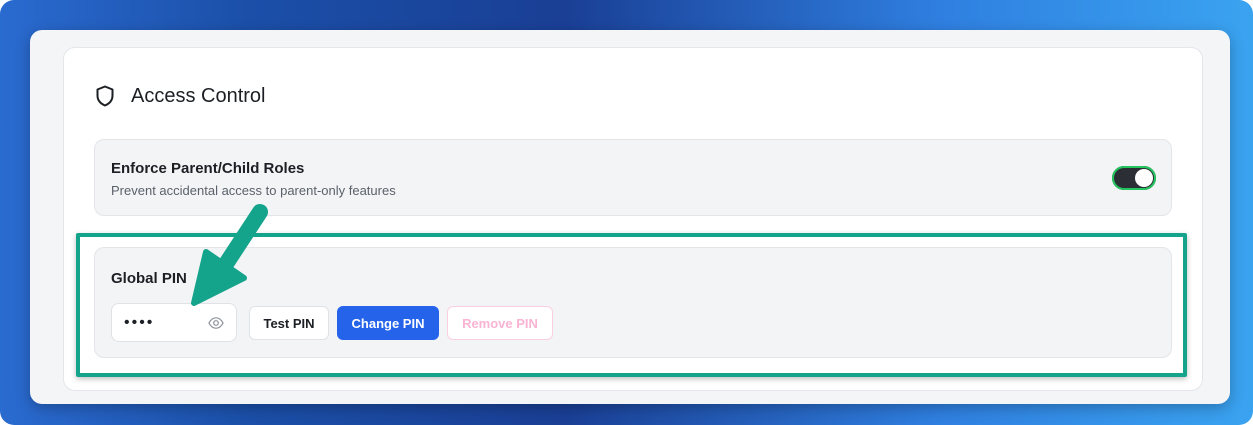 The width and height of the screenshot is (1253, 425). What do you see at coordinates (198, 95) in the screenshot?
I see `card-title: Access Control` at bounding box center [198, 95].